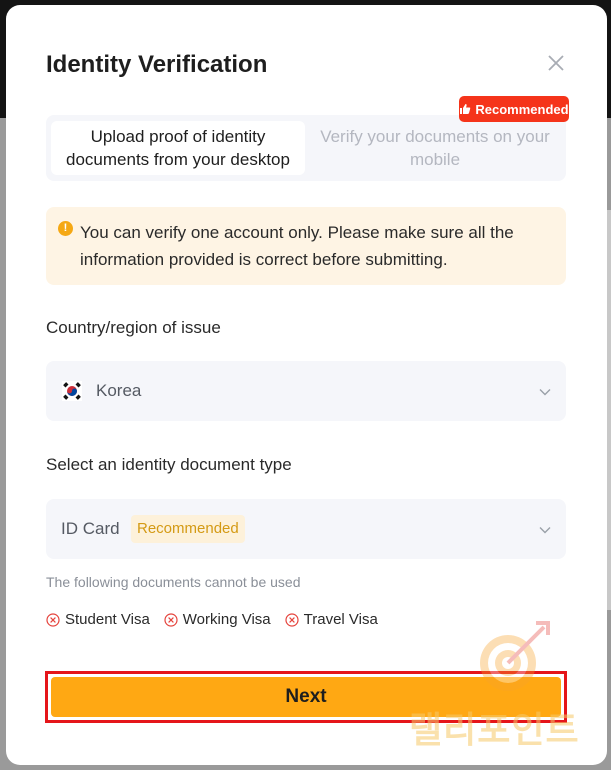 Image resolution: width=611 pixels, height=770 pixels. I want to click on next-button-label: Next, so click(306, 696).